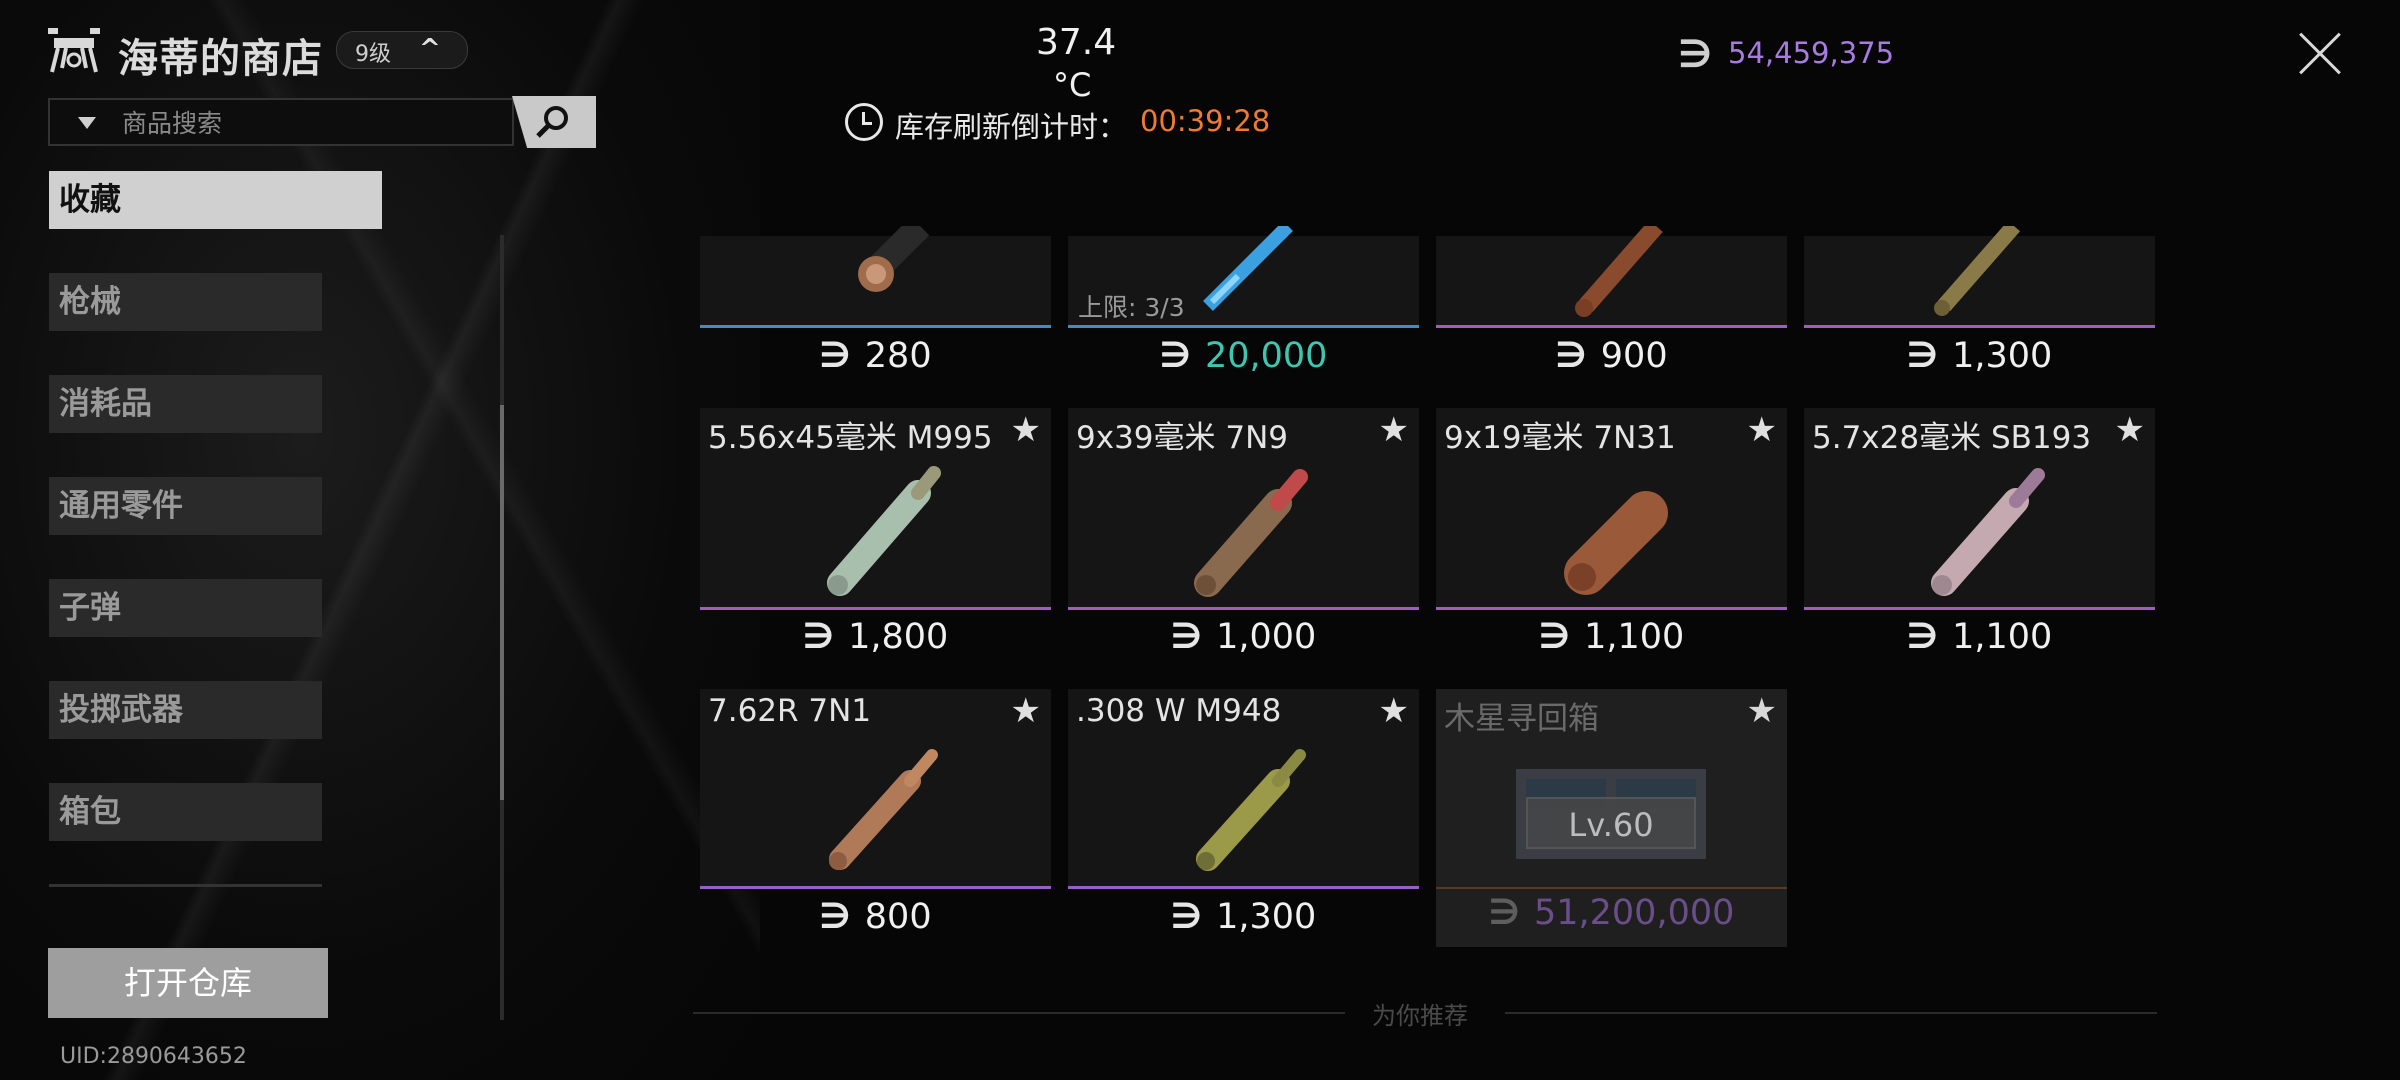  I want to click on divider-left, so click(1019, 1013).